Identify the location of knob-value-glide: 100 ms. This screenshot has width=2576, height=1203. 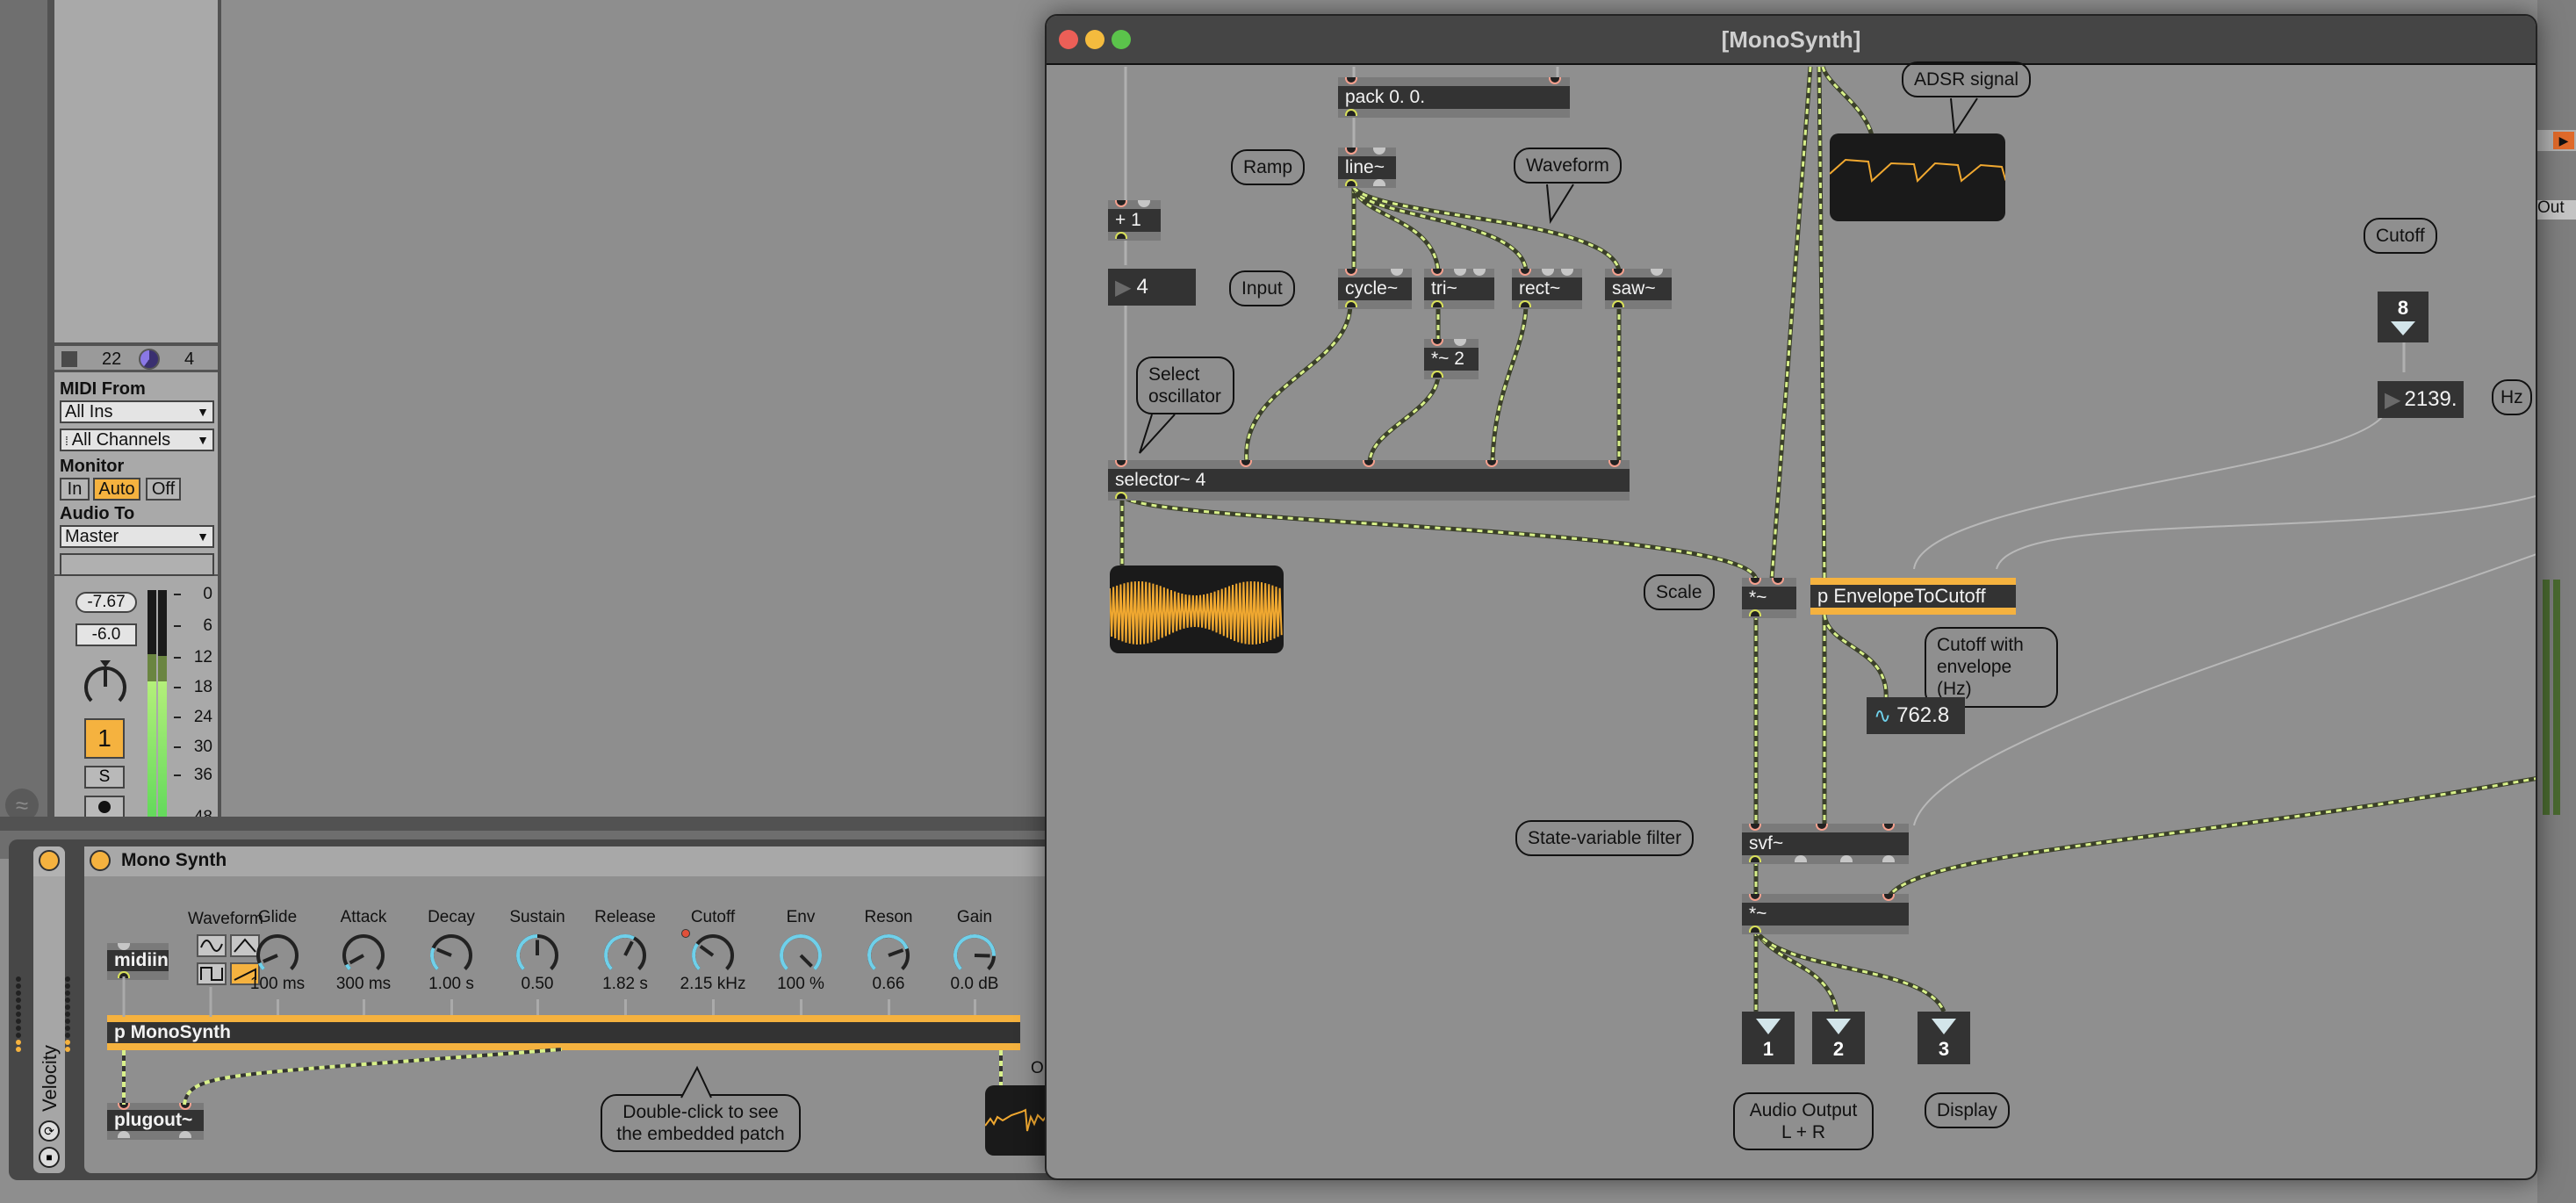
(277, 984).